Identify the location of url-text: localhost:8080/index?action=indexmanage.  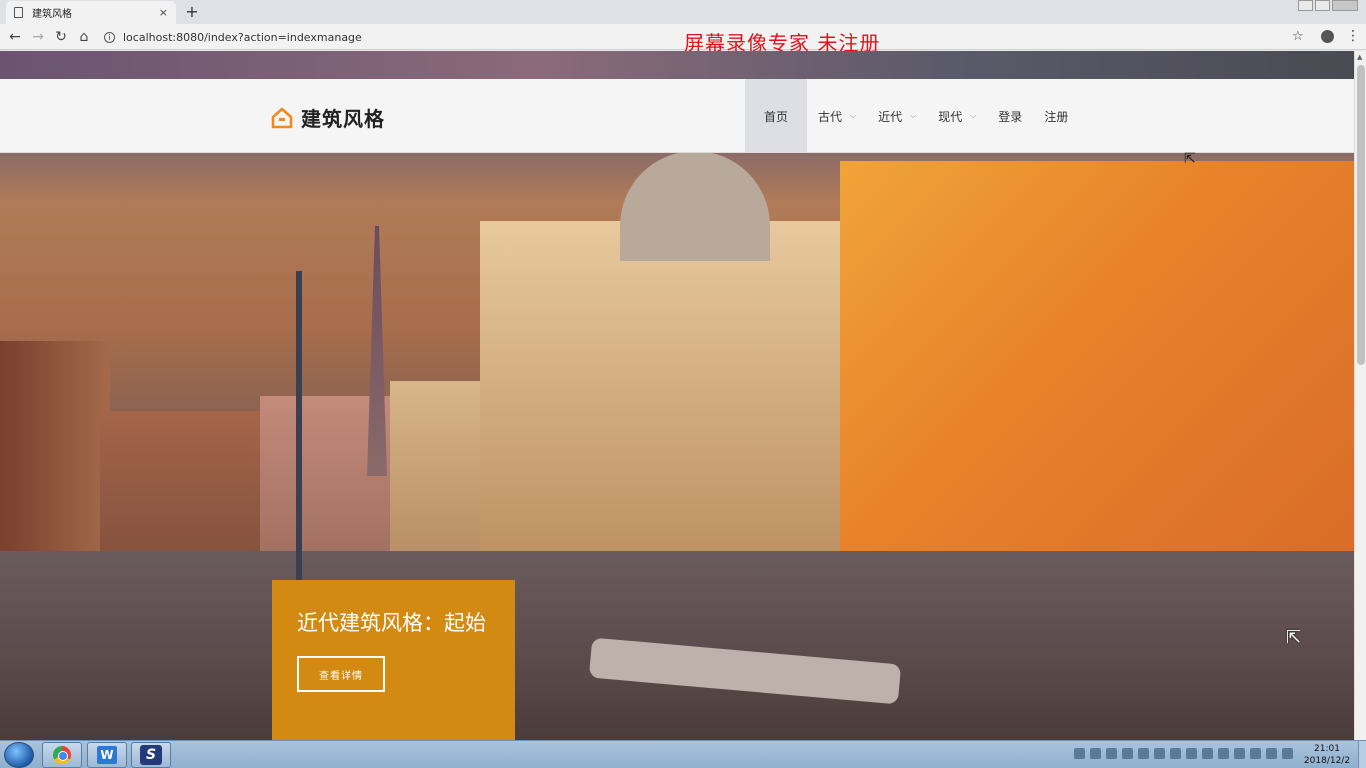
(242, 37).